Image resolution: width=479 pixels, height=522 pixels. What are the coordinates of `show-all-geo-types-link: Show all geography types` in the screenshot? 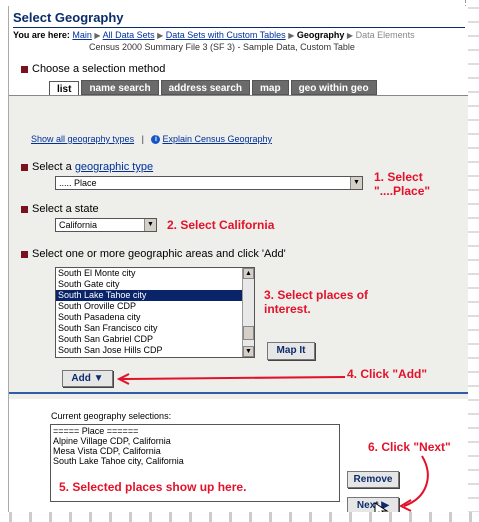 It's located at (82, 139).